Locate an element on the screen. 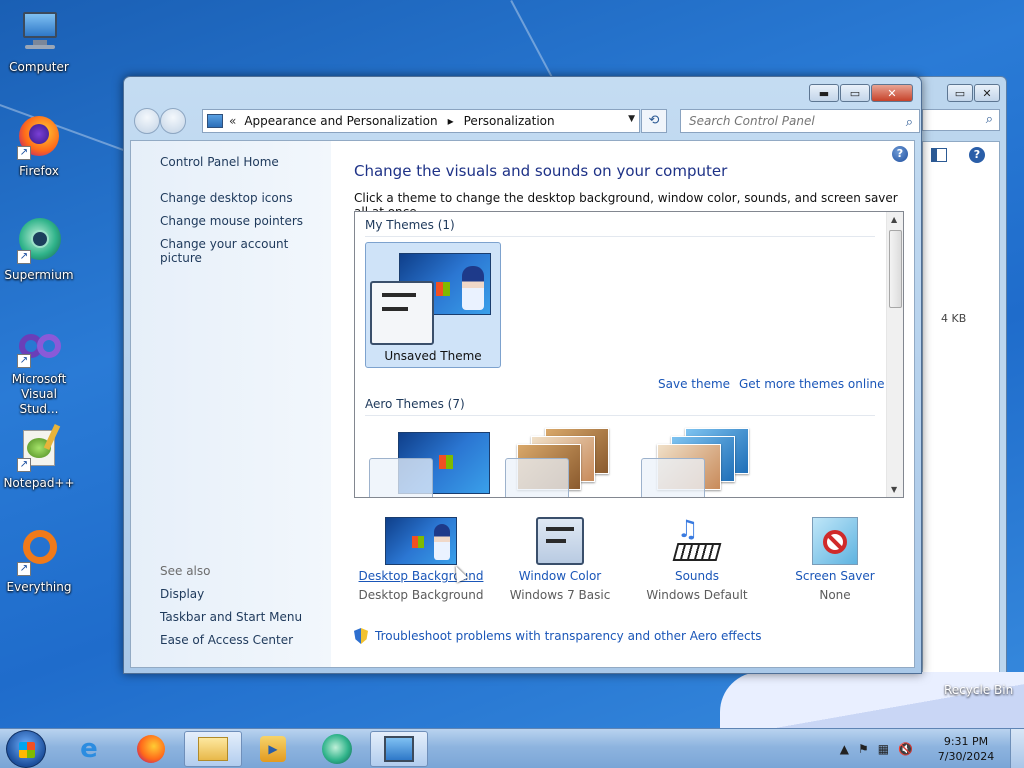 The image size is (1024, 768). breadcrumb-appearance: Appearance and Personalization is located at coordinates (340, 121).